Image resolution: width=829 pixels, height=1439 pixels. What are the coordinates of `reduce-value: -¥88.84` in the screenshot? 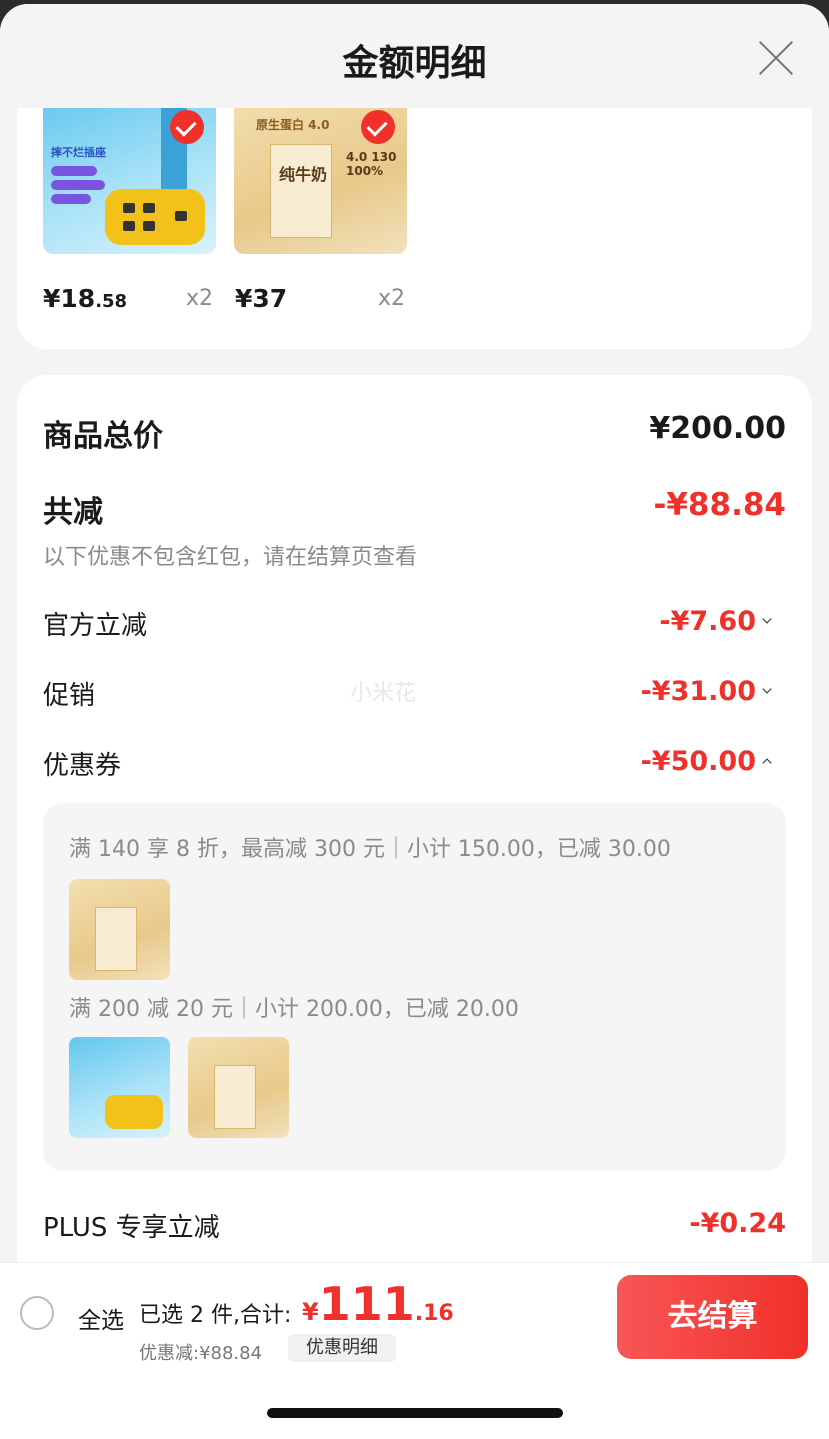 It's located at (720, 505).